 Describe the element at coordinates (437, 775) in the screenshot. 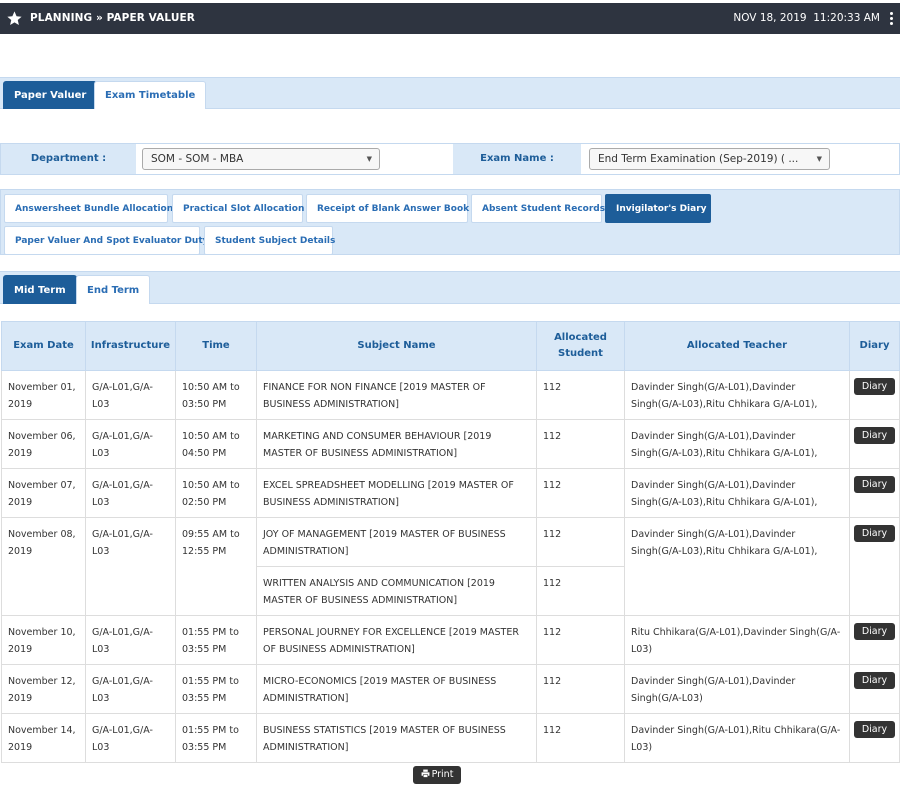

I see `print-button: Print` at that location.